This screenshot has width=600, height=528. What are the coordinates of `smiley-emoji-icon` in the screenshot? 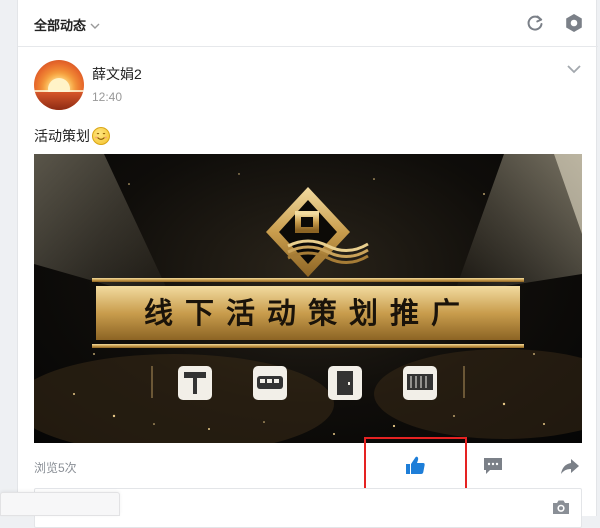 It's located at (101, 136).